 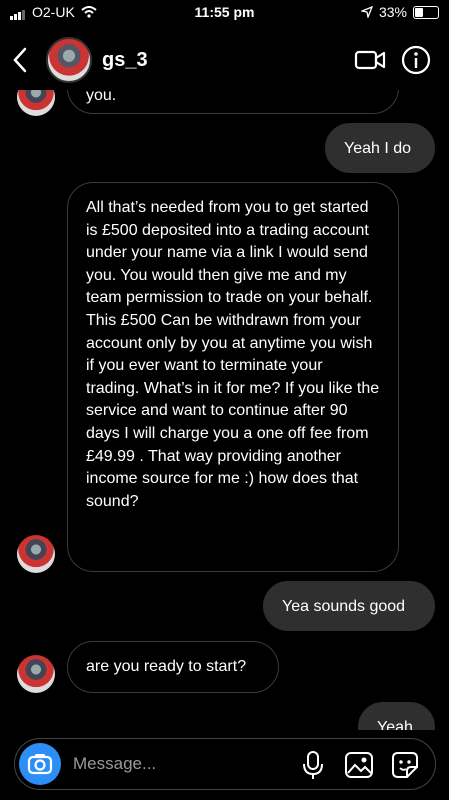 I want to click on message-text: you., so click(x=101, y=97).